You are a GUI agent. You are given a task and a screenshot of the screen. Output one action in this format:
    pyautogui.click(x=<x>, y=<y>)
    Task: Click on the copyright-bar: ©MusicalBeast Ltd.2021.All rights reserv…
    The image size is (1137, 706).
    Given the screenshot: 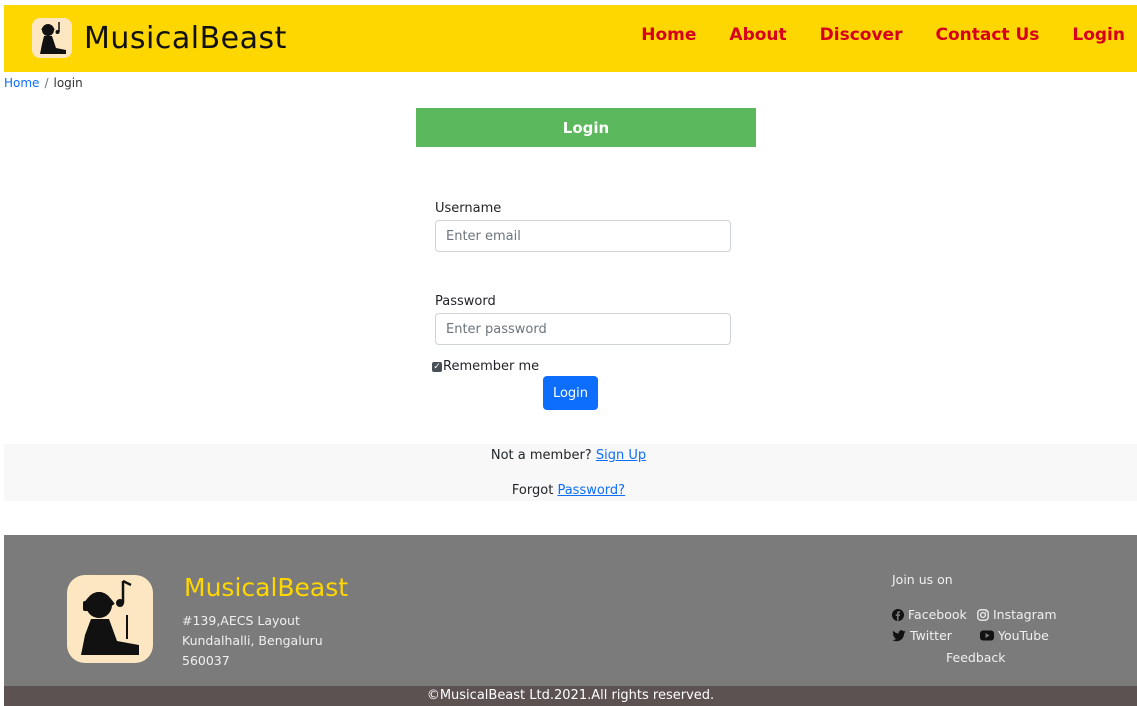 What is the action you would take?
    pyautogui.click(x=570, y=696)
    